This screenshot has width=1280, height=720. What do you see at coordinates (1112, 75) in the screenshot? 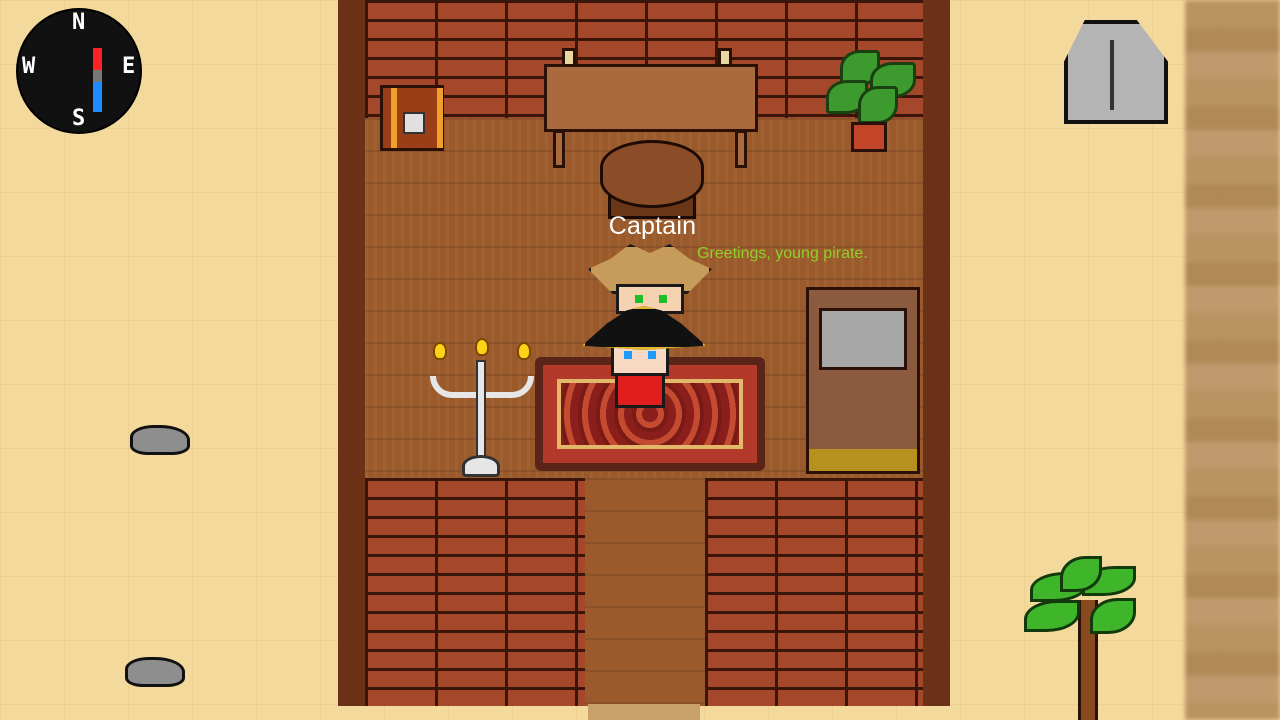
I see `rock-crack` at bounding box center [1112, 75].